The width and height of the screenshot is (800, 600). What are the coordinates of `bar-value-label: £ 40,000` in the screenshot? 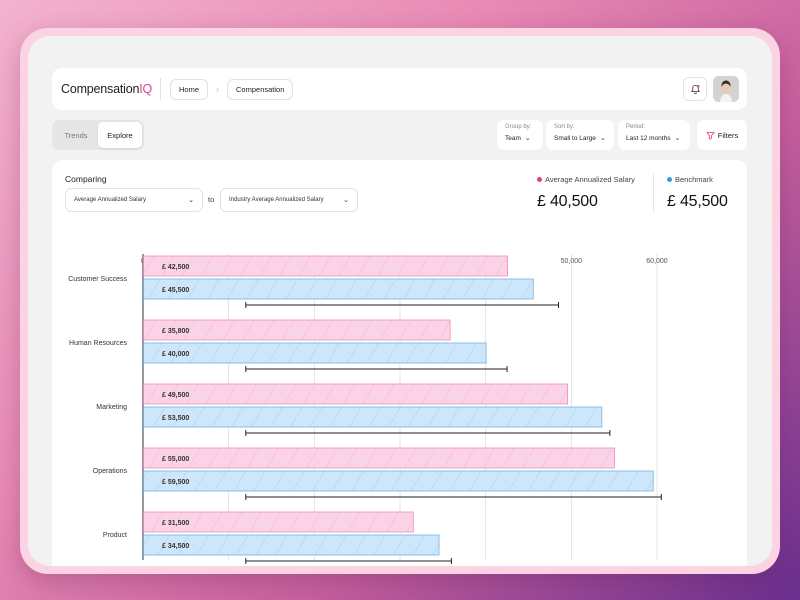 It's located at (175, 354).